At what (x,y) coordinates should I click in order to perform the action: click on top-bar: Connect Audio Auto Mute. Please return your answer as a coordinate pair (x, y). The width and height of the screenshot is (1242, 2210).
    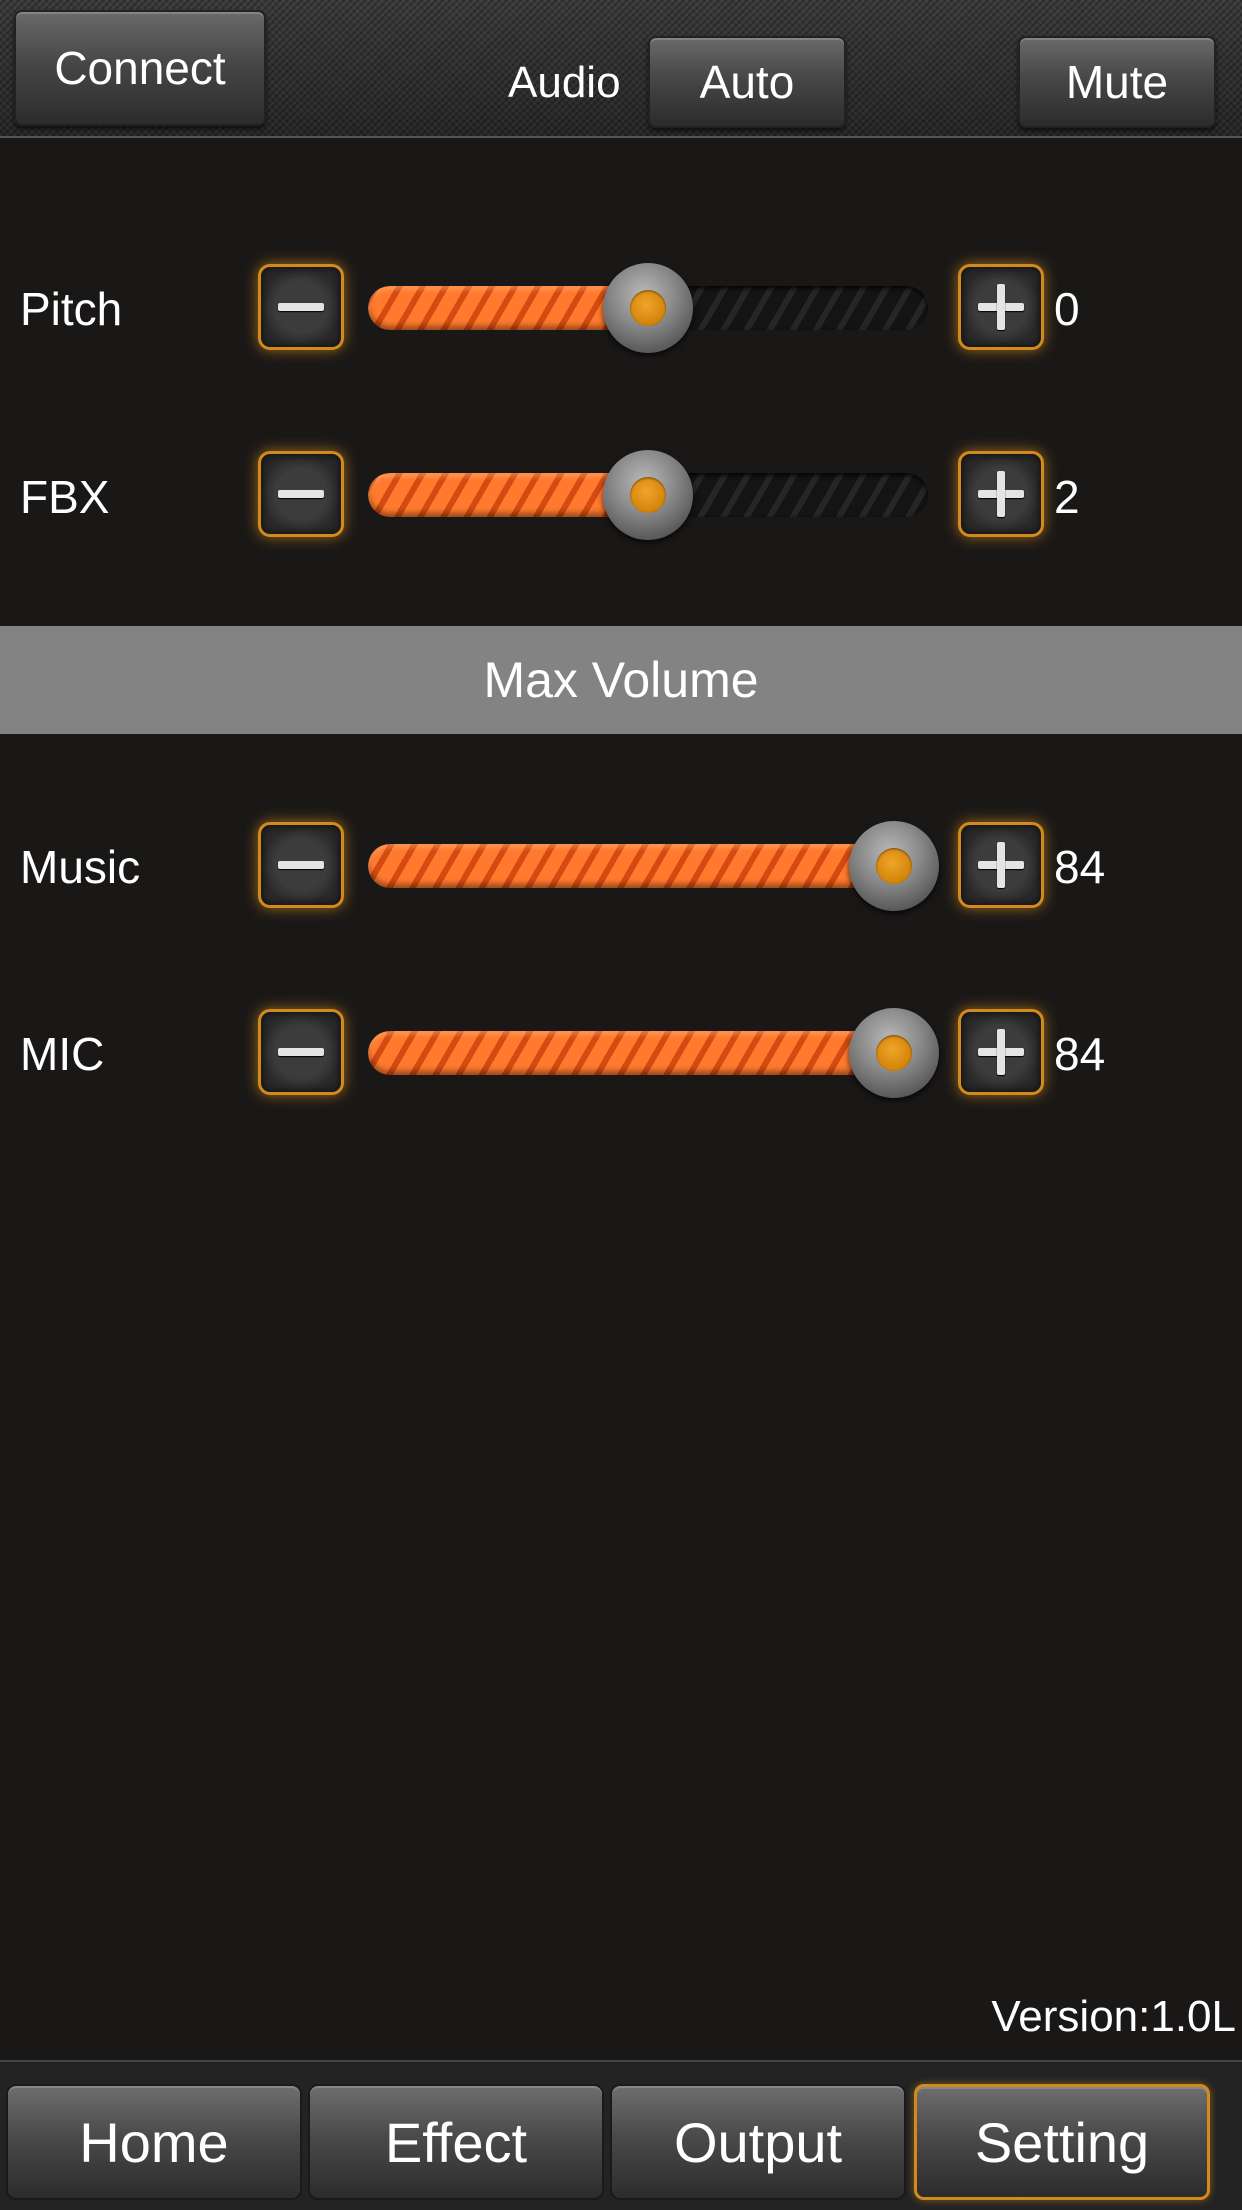
    Looking at the image, I should click on (621, 69).